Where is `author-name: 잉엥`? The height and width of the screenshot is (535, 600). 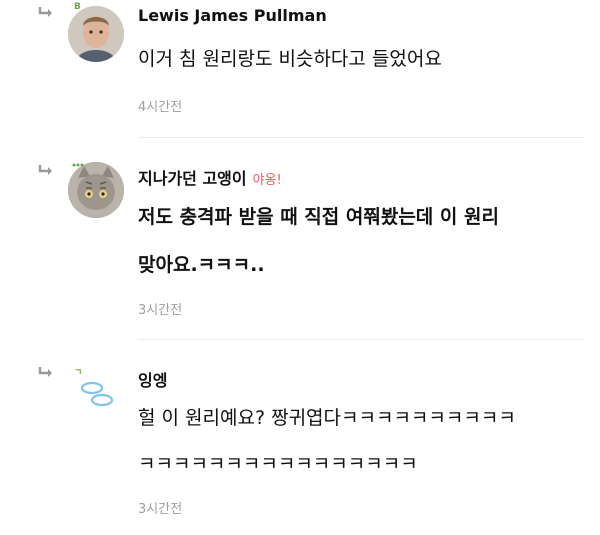 author-name: 잉엥 is located at coordinates (152, 380).